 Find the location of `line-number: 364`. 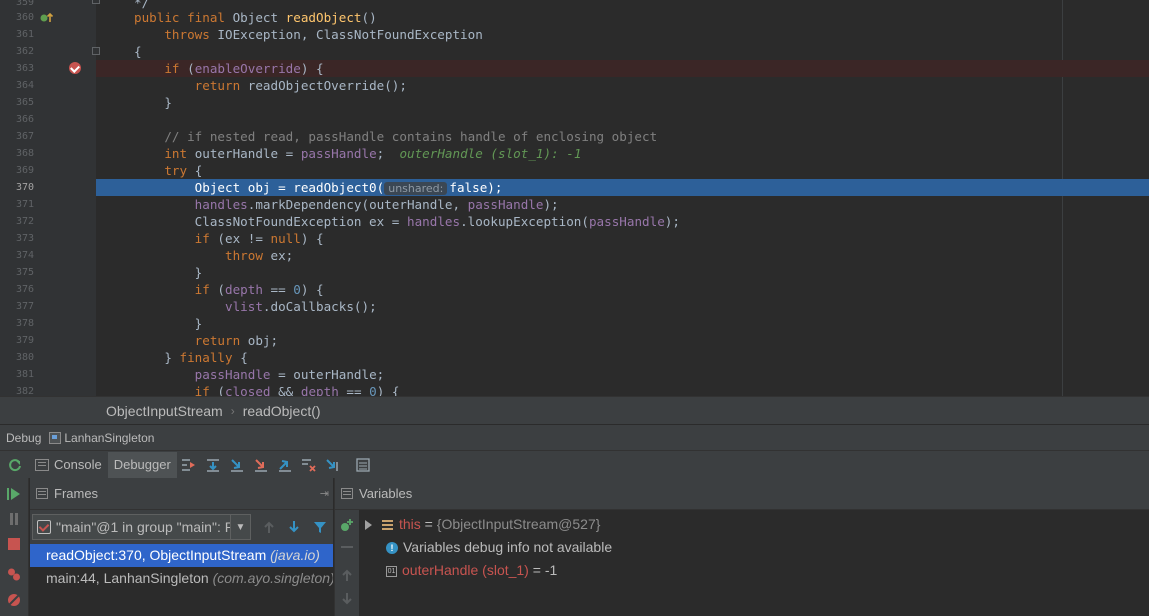

line-number: 364 is located at coordinates (24, 85).